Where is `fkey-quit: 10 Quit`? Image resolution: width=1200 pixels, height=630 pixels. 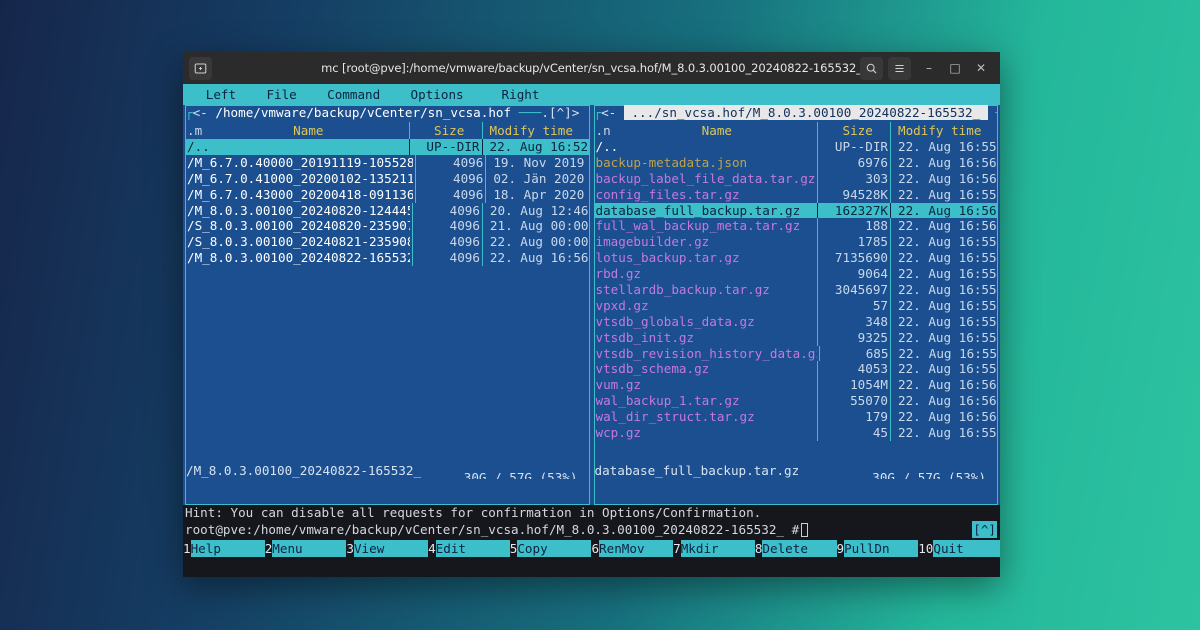
fkey-quit: 10 Quit is located at coordinates (959, 548).